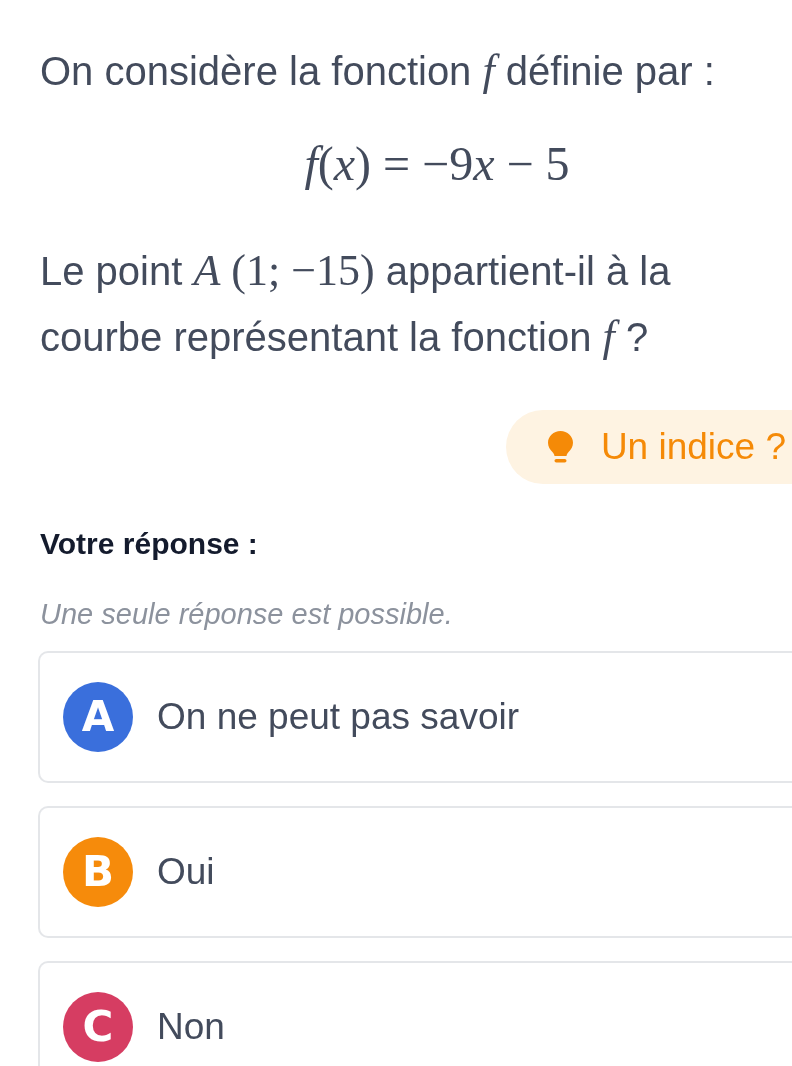  Describe the element at coordinates (415, 717) in the screenshot. I see `answer-option: A On ne peut pas savoir` at that location.